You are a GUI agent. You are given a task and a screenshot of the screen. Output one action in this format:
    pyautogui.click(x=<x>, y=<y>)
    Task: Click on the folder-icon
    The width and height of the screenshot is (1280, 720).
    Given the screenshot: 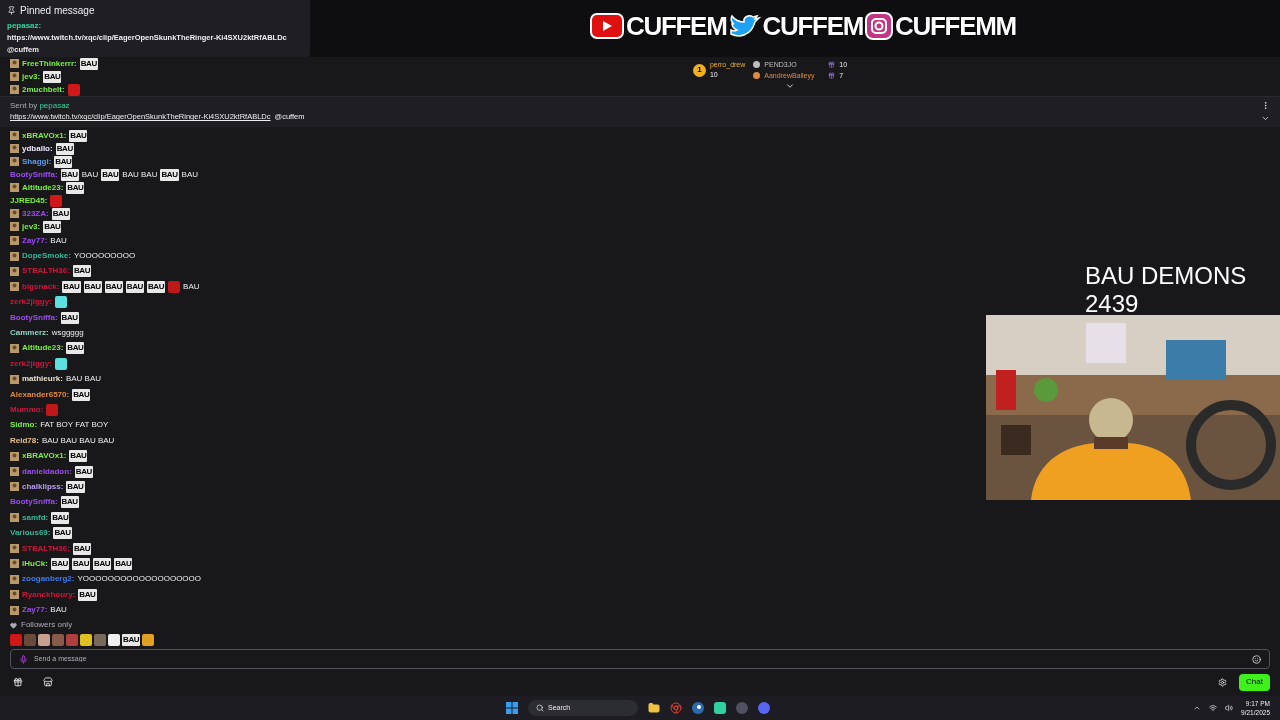 What is the action you would take?
    pyautogui.click(x=654, y=708)
    